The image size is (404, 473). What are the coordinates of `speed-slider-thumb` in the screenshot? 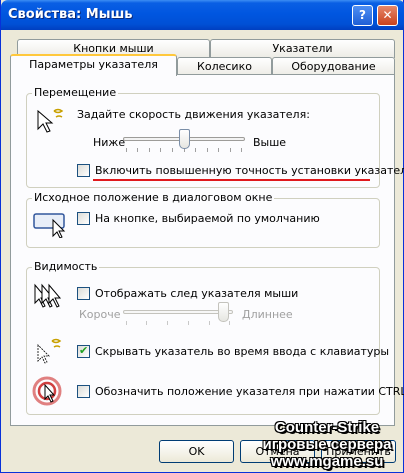 It's located at (184, 139).